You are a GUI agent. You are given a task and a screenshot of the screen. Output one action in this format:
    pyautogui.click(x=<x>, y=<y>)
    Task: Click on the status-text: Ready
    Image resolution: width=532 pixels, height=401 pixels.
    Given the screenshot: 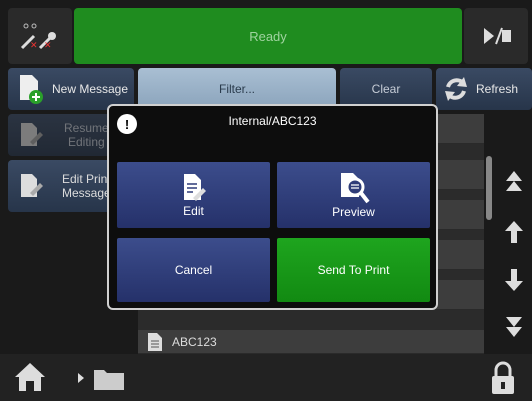 What is the action you would take?
    pyautogui.click(x=268, y=36)
    